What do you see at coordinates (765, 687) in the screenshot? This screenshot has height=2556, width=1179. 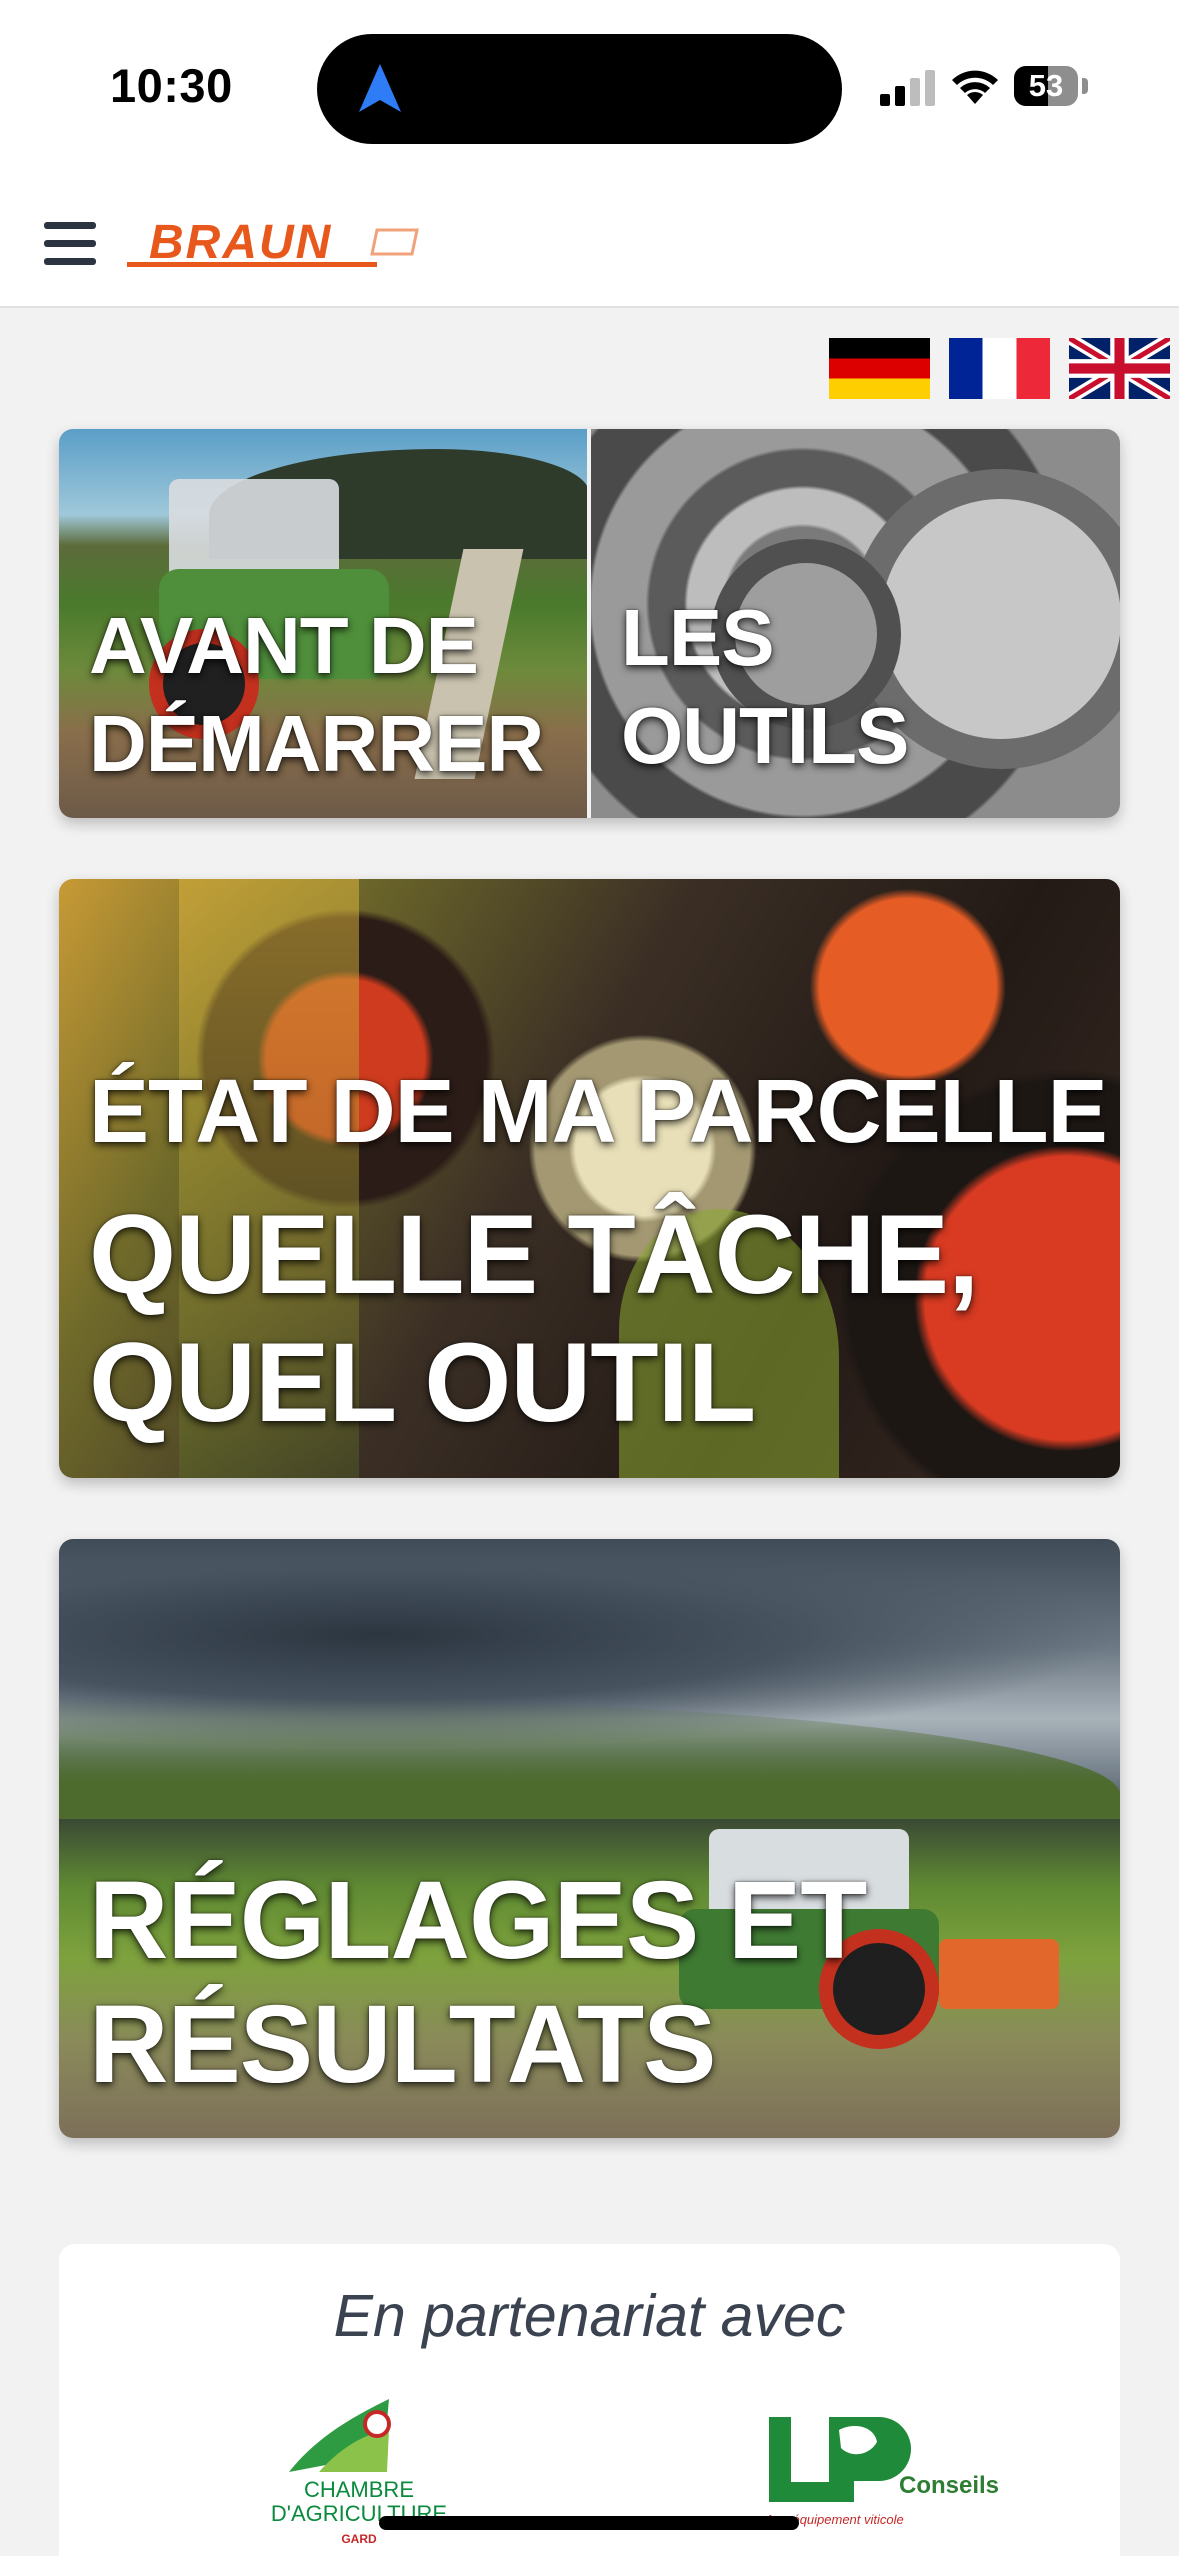 I see `card-label: LES OUTILS` at bounding box center [765, 687].